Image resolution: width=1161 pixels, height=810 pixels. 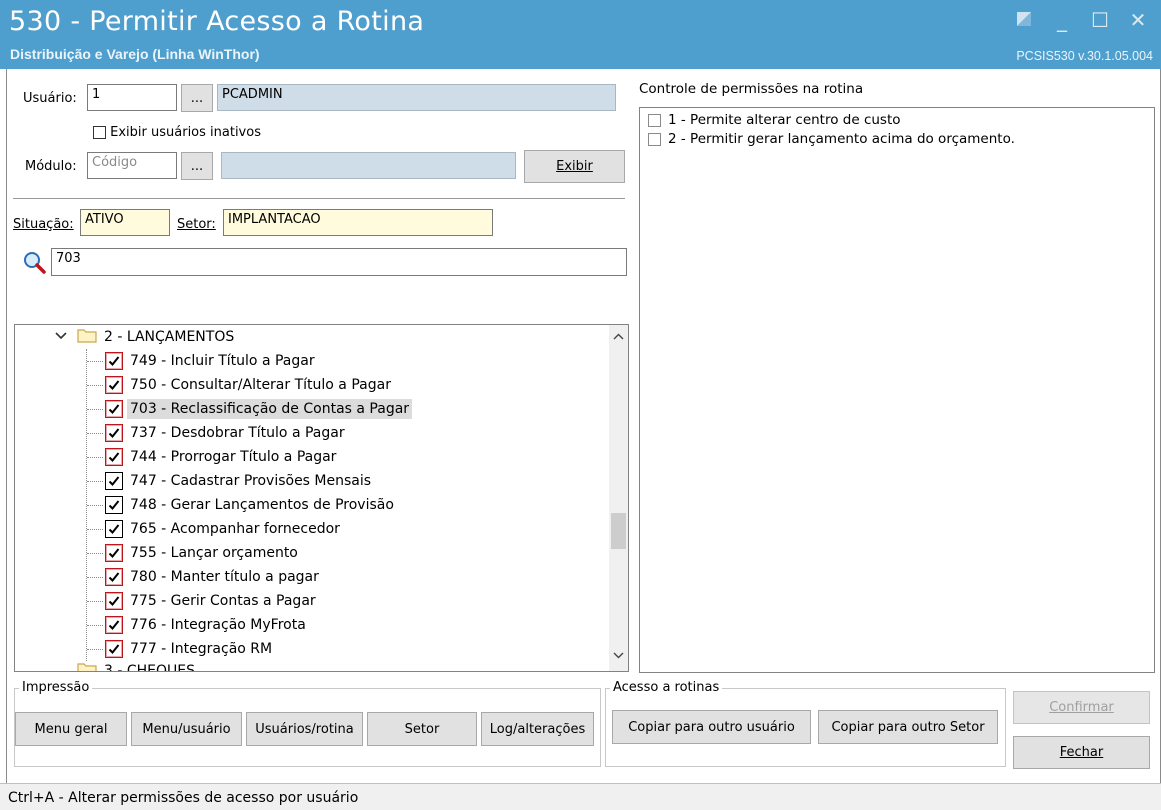 I want to click on tree-item: 748 - Gerar Lançamentos de Provisão, so click(x=249, y=505).